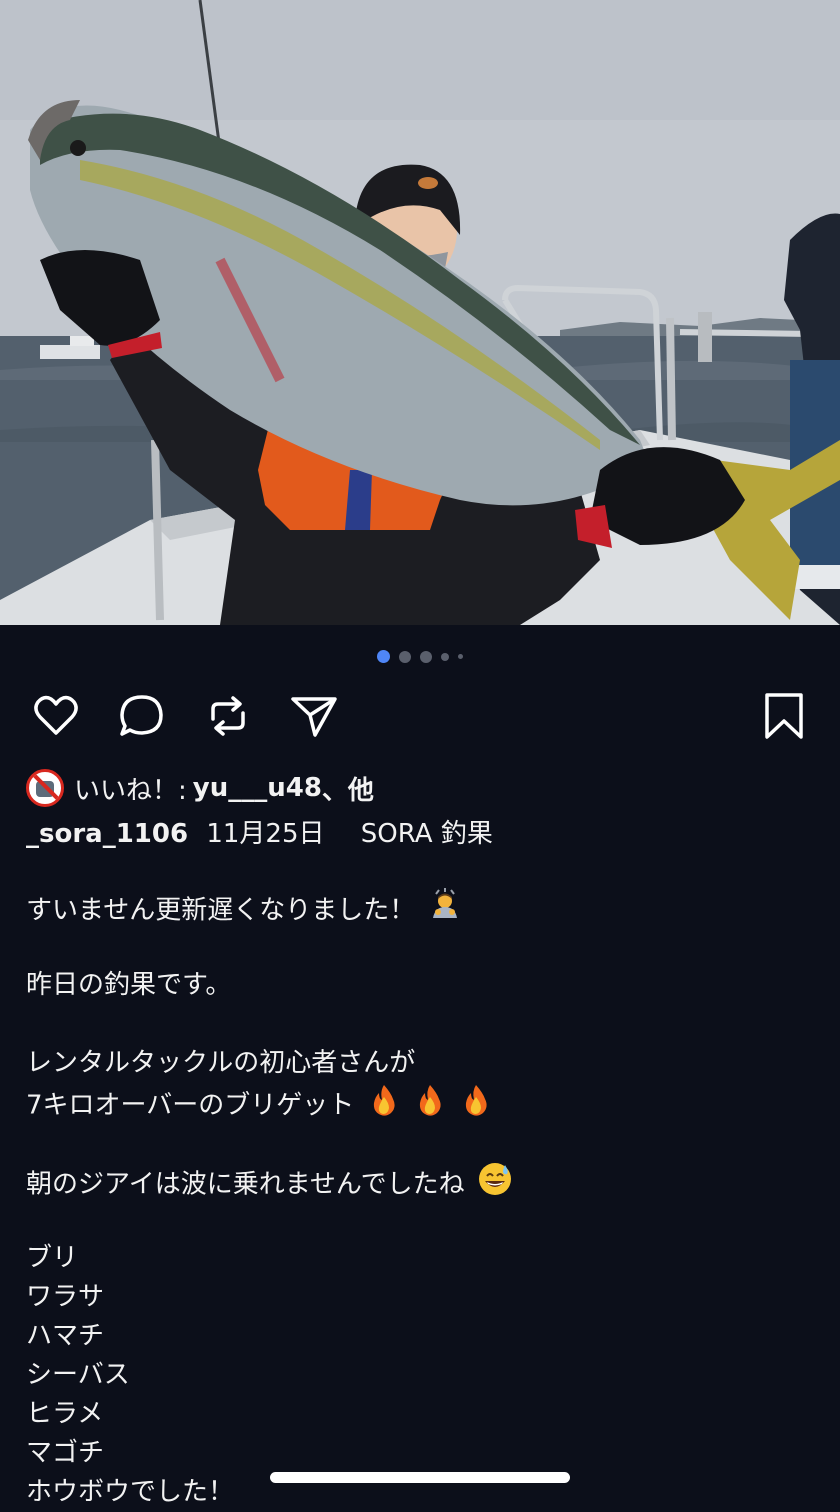 This screenshot has width=840, height=1512. I want to click on caption-text: レンタルタックルの初心者さんが, so click(221, 1063).